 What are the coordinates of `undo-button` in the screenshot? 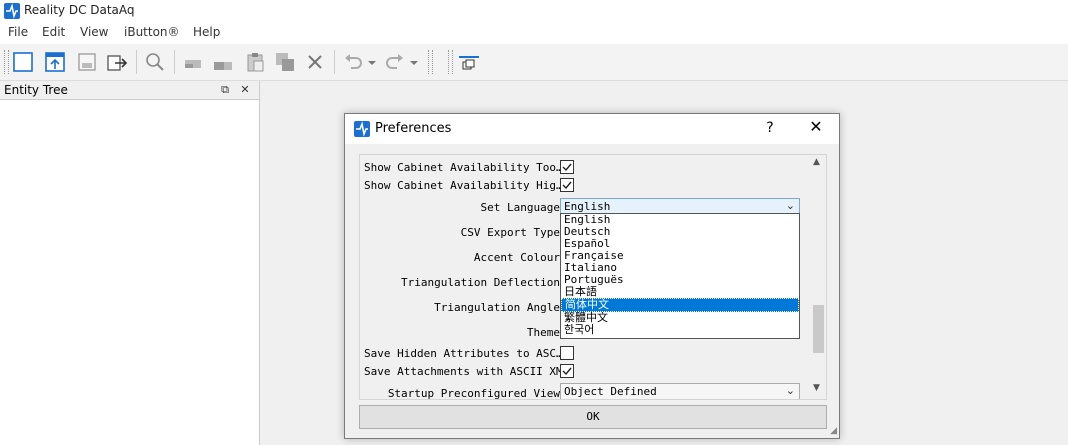 It's located at (353, 62).